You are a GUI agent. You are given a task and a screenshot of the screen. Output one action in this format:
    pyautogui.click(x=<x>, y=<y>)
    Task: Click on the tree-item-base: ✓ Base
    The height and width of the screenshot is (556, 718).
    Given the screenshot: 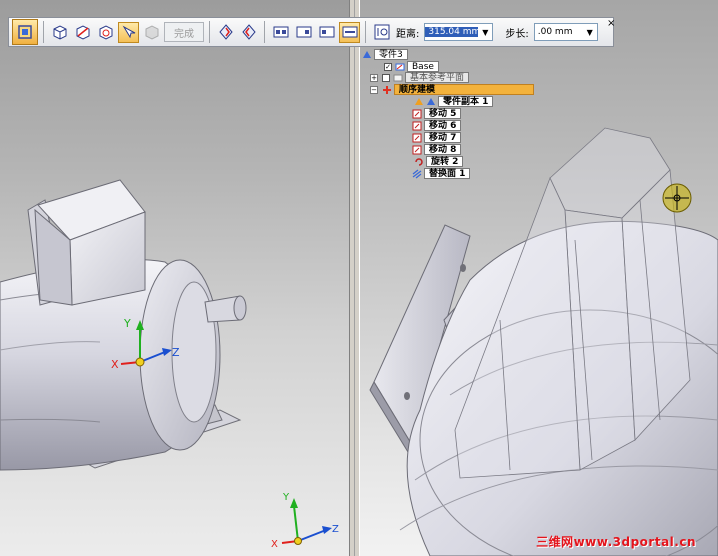 What is the action you would take?
    pyautogui.click(x=411, y=66)
    